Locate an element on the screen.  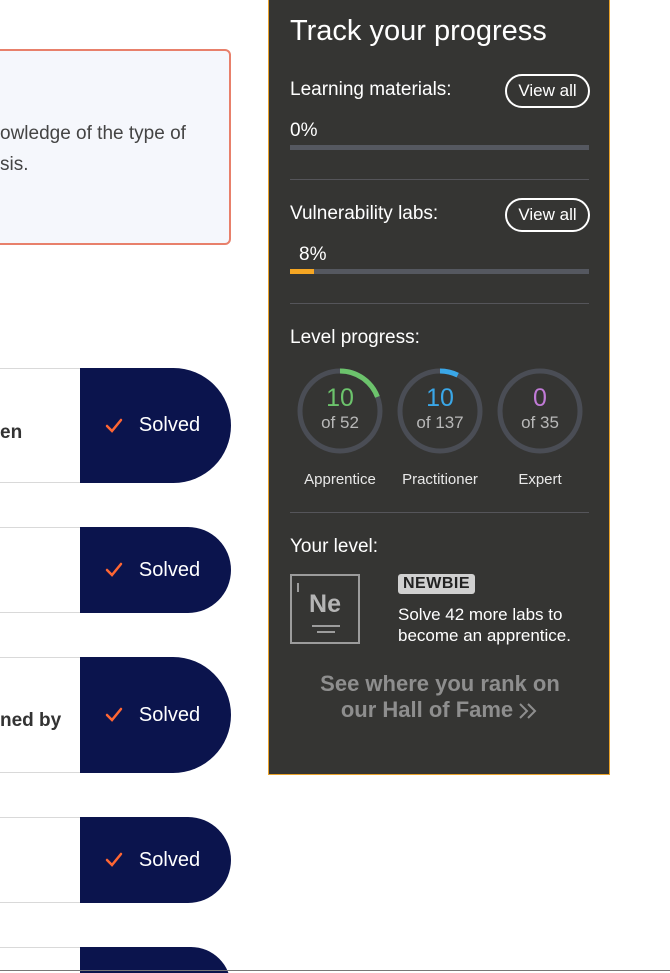
apprentice-total: of 52 is located at coordinates (340, 422).